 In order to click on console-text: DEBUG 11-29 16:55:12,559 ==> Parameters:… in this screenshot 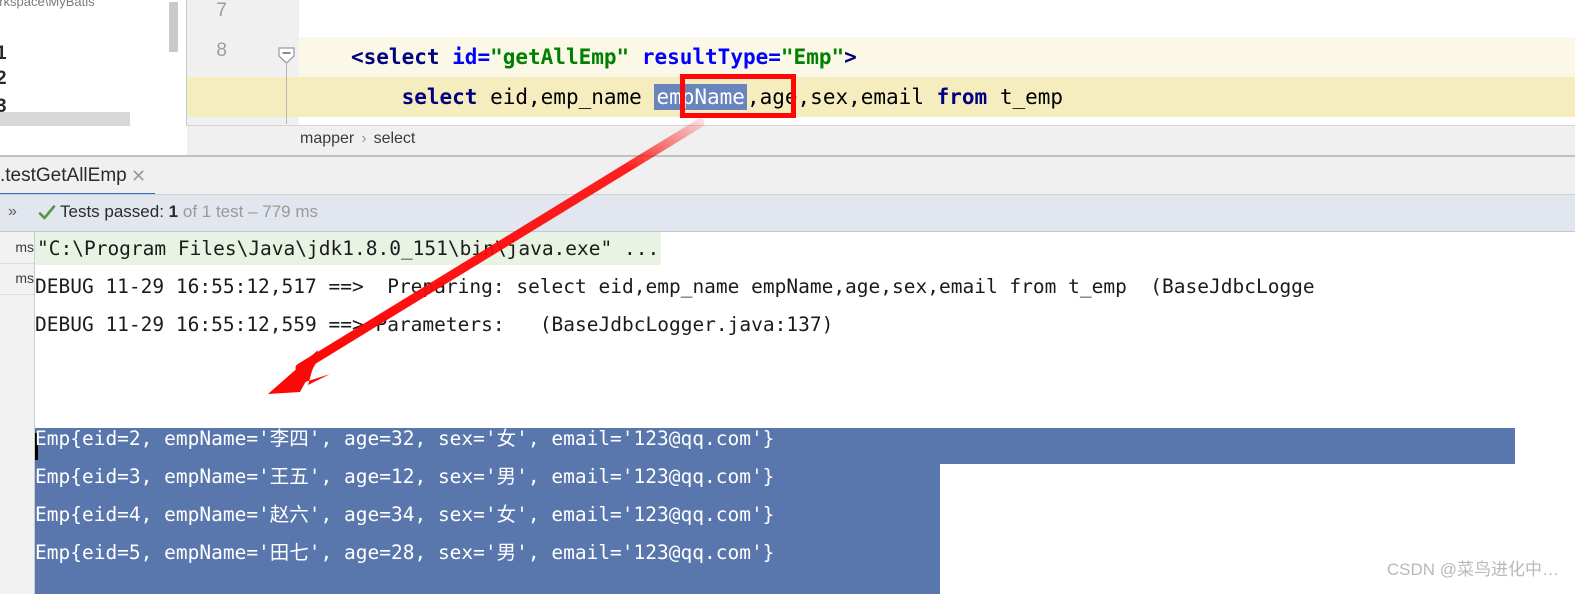, I will do `click(434, 324)`.